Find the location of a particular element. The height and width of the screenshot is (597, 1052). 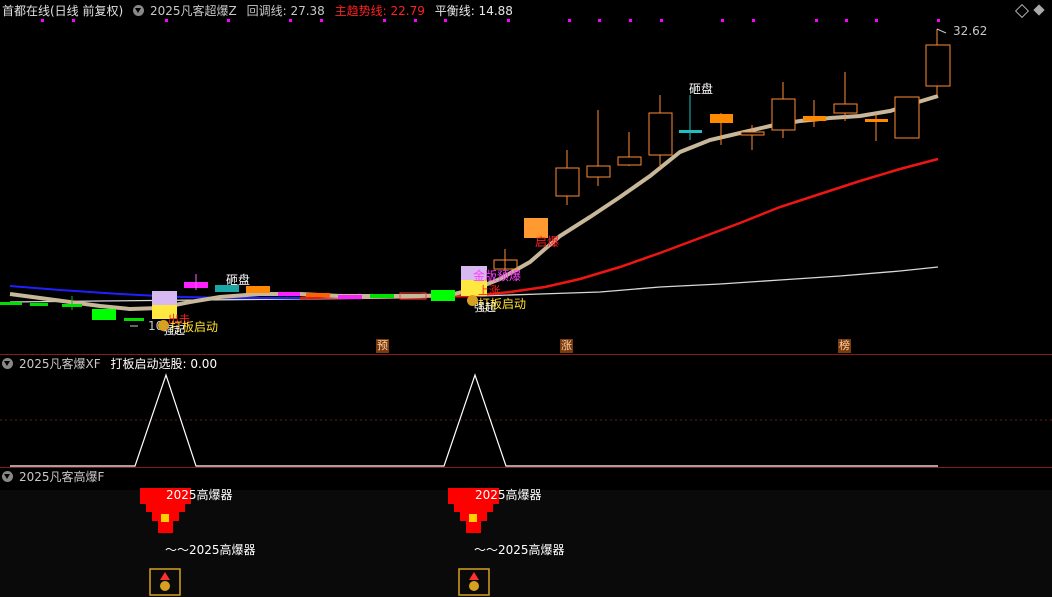

top-dot-markers is located at coordinates (490, 20).